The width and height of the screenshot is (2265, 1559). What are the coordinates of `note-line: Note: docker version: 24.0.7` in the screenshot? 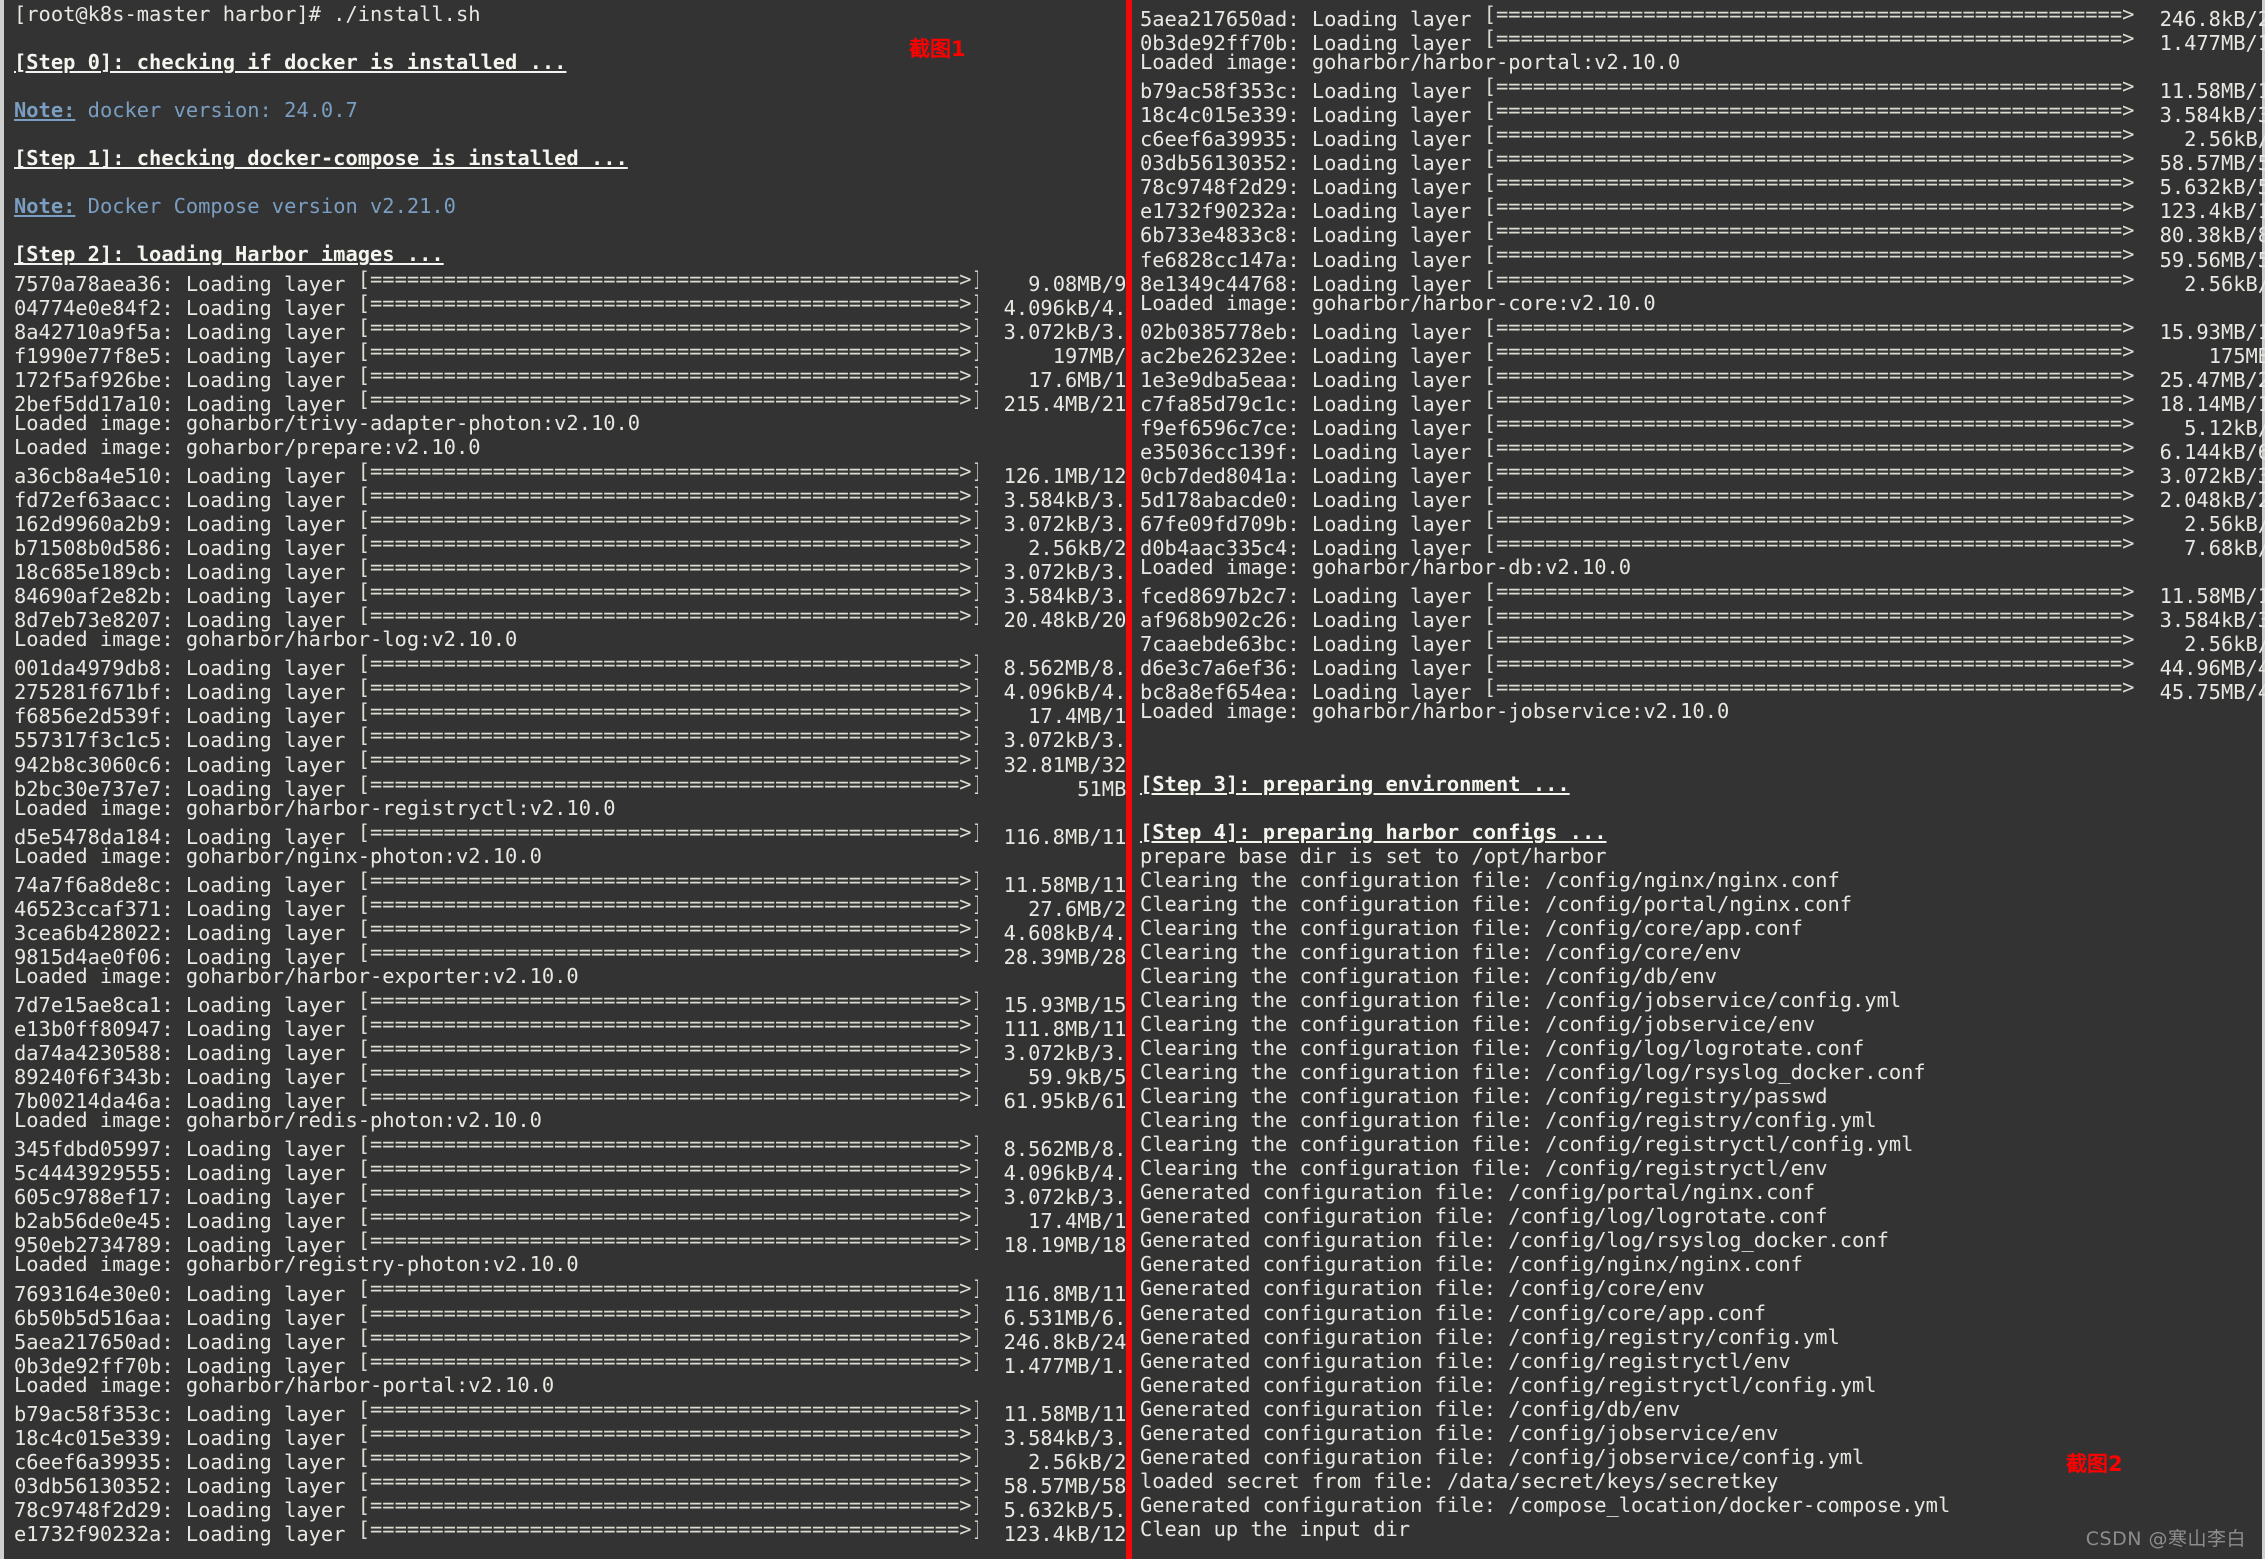 It's located at (570, 110).